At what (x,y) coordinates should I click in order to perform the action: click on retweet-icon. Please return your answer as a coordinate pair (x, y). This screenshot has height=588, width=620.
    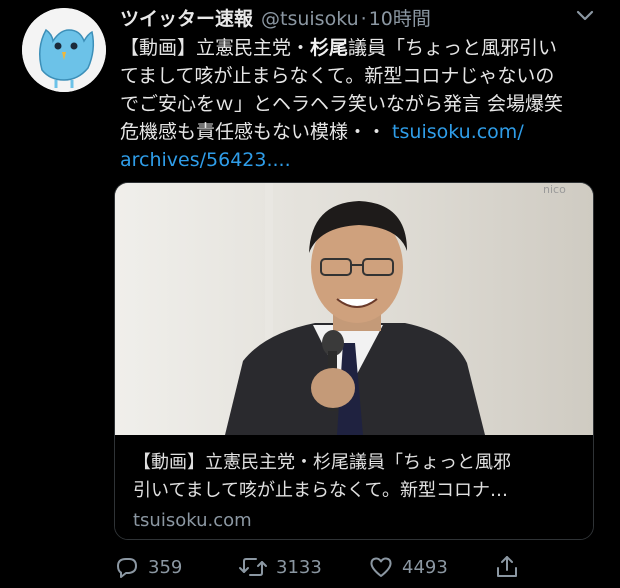
    Looking at the image, I should click on (253, 567).